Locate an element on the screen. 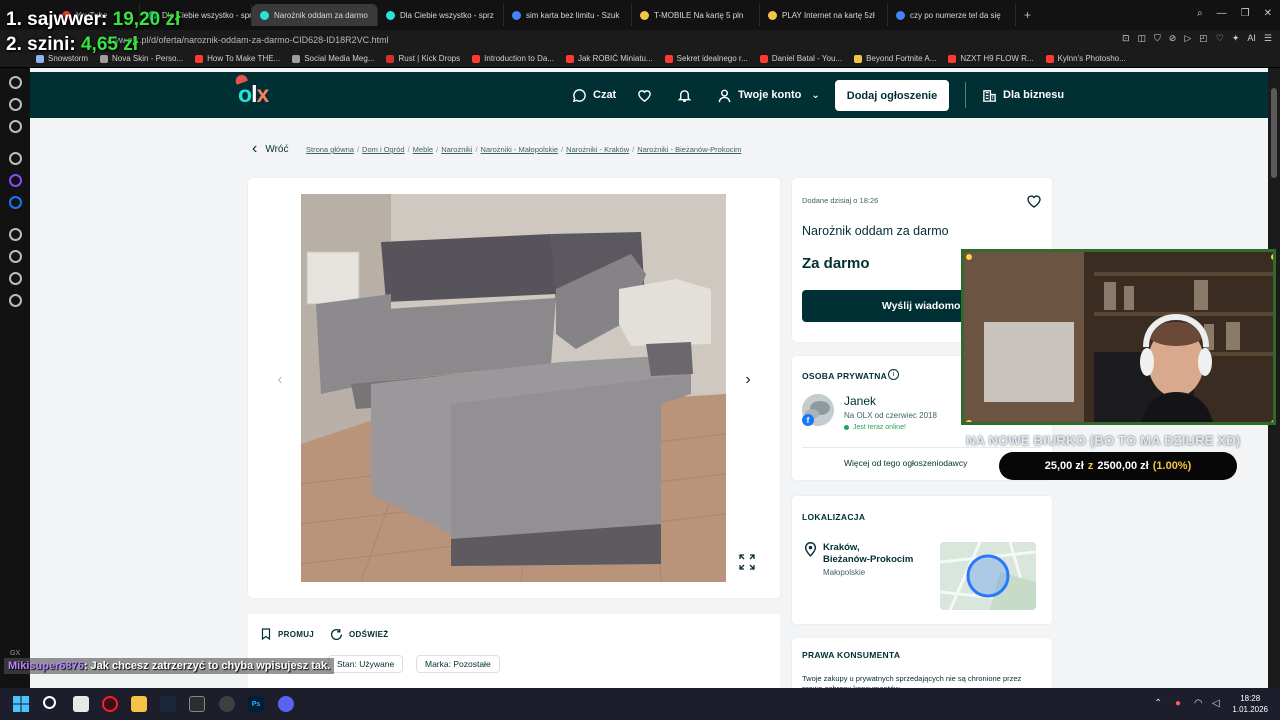 This screenshot has height=720, width=1280. breadcrumb-item: Narożniki - Bieżanów-Prokocim is located at coordinates (689, 149).